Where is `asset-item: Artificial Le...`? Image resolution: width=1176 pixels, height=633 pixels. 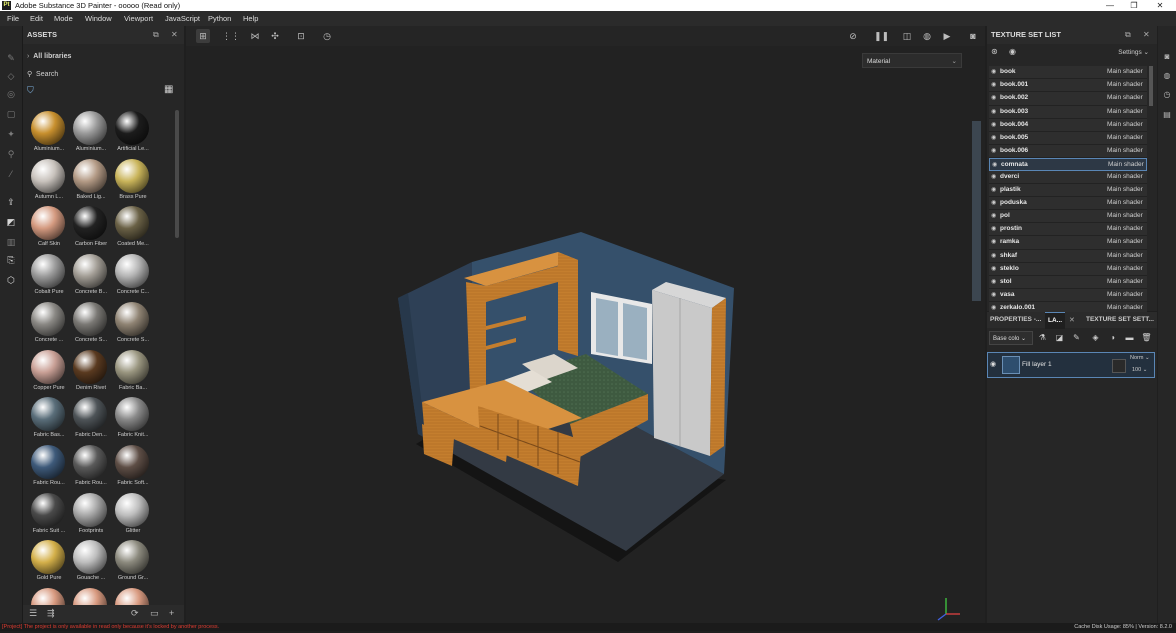 asset-item: Artificial Le... is located at coordinates (133, 133).